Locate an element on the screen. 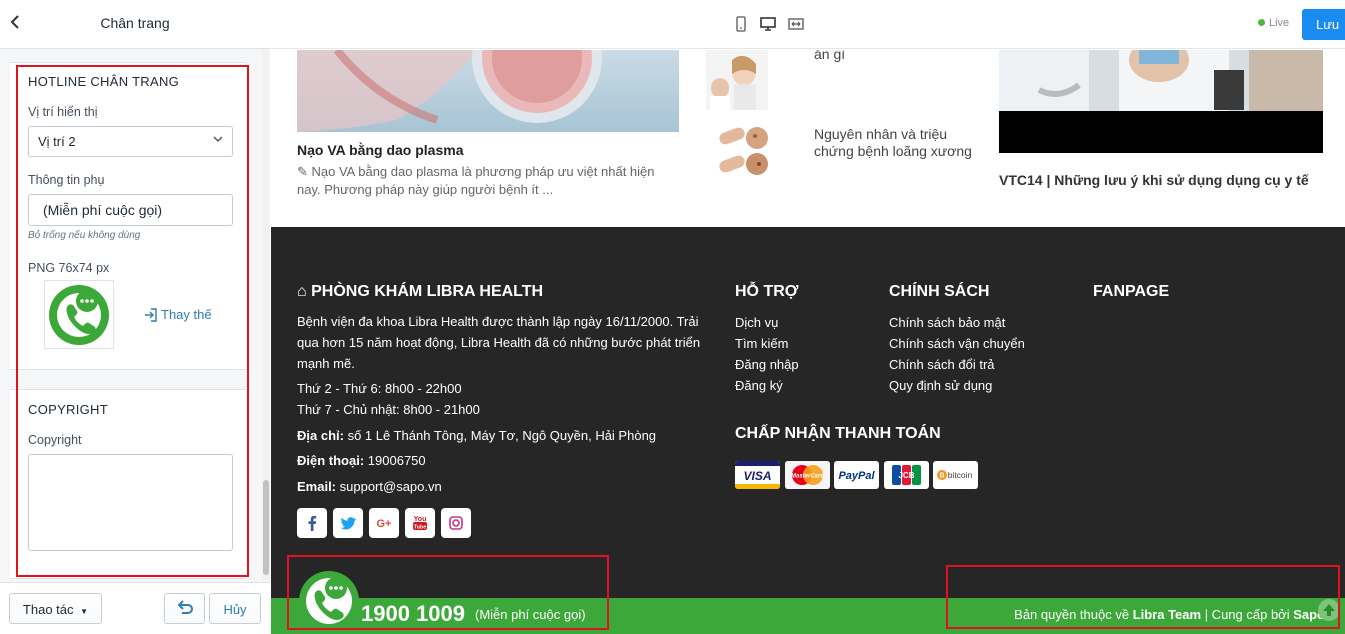 This screenshot has height=634, width=1345. desktop-icon is located at coordinates (768, 24).